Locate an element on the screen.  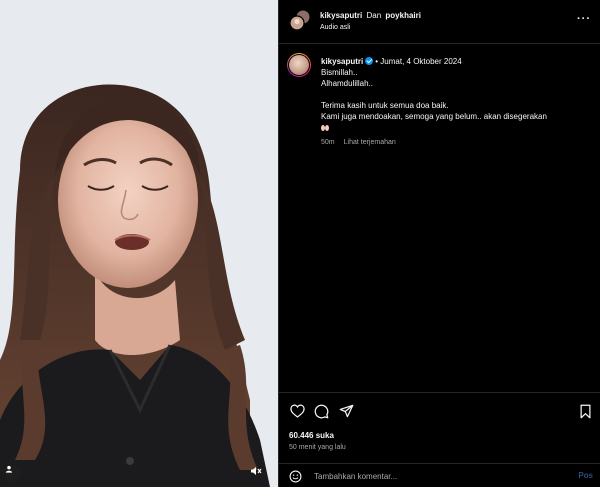
share-icon is located at coordinates (346, 411).